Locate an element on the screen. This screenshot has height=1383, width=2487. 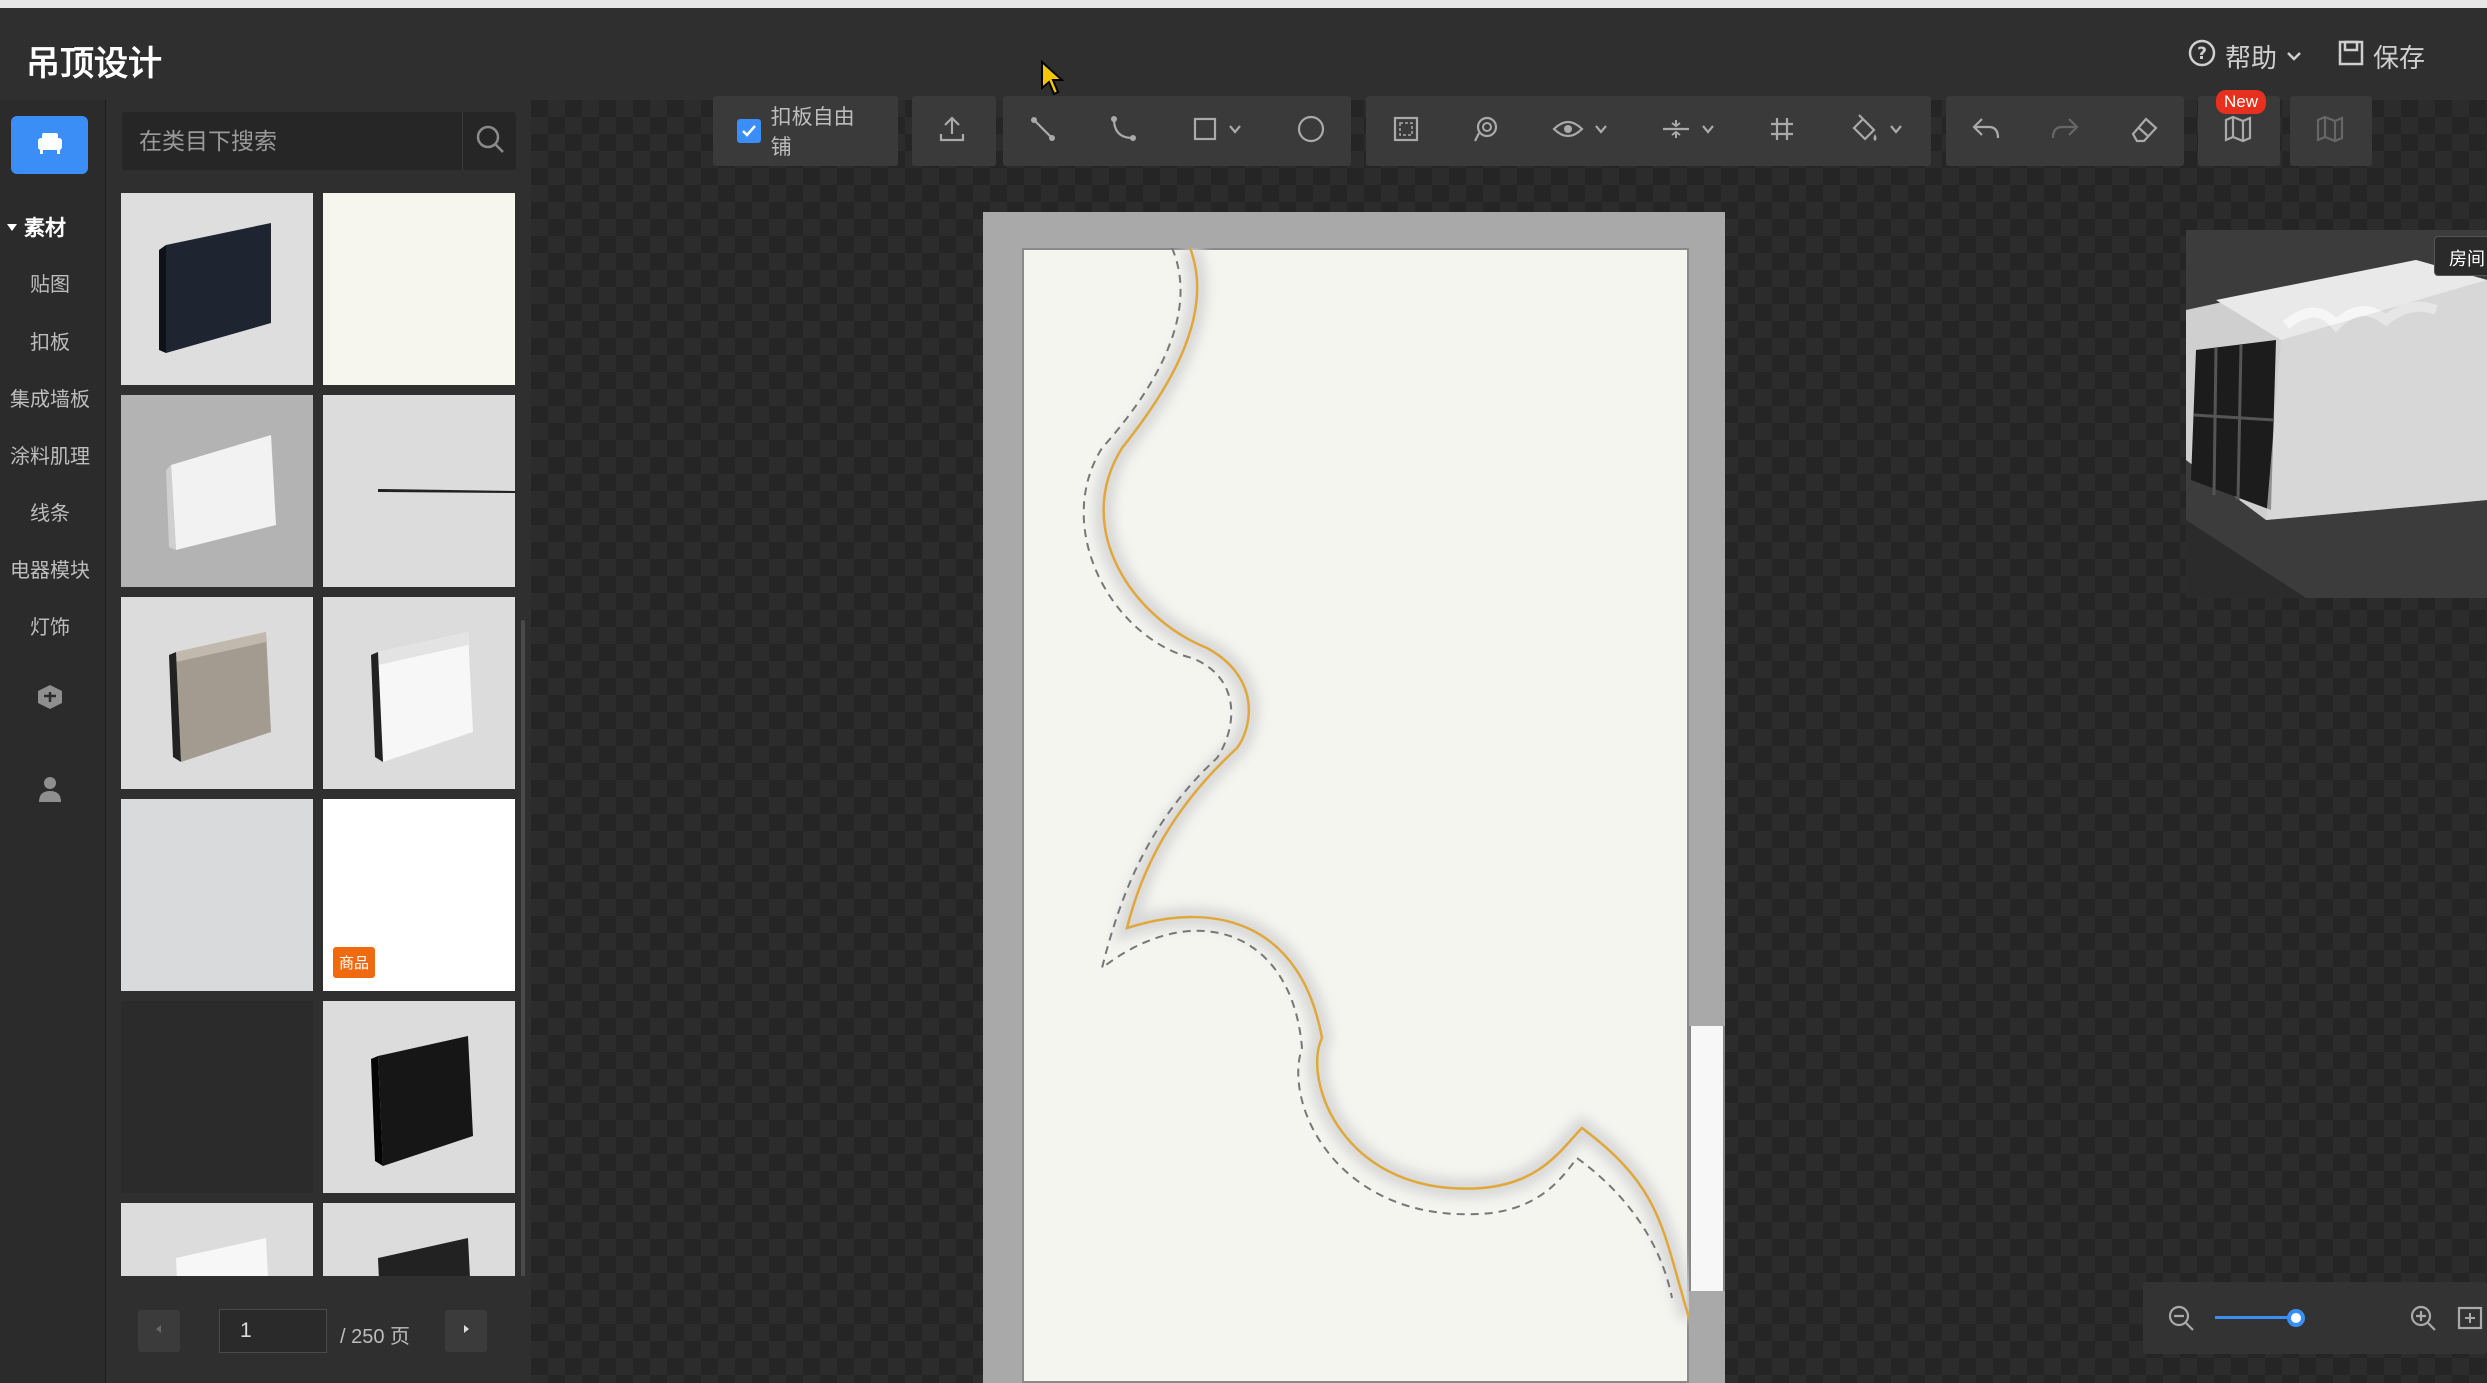
toolbar-group-map2 is located at coordinates (2331, 131).